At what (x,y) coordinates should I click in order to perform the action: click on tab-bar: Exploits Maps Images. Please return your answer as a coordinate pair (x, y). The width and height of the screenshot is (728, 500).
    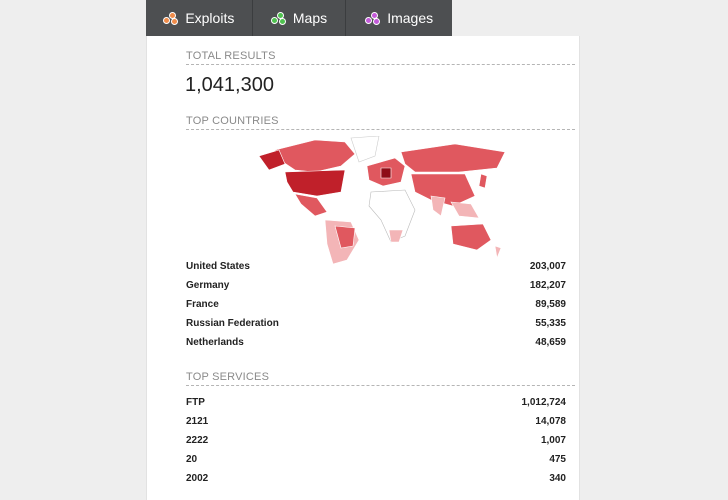
    Looking at the image, I should click on (299, 18).